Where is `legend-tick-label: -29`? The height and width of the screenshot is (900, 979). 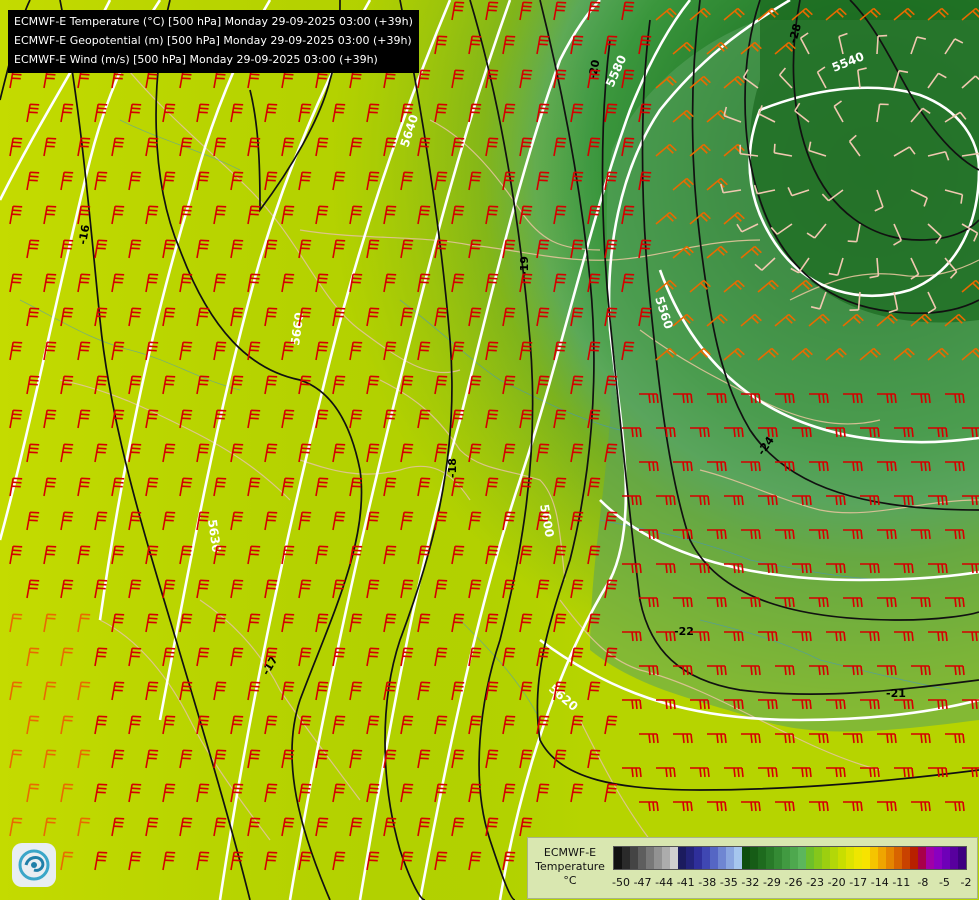 legend-tick-label: -29 is located at coordinates (771, 882).